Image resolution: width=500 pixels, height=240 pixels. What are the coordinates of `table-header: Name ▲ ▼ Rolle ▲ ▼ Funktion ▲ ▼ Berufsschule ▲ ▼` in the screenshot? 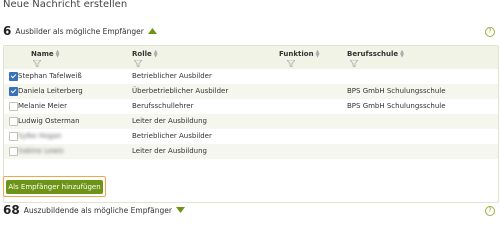 It's located at (251, 57).